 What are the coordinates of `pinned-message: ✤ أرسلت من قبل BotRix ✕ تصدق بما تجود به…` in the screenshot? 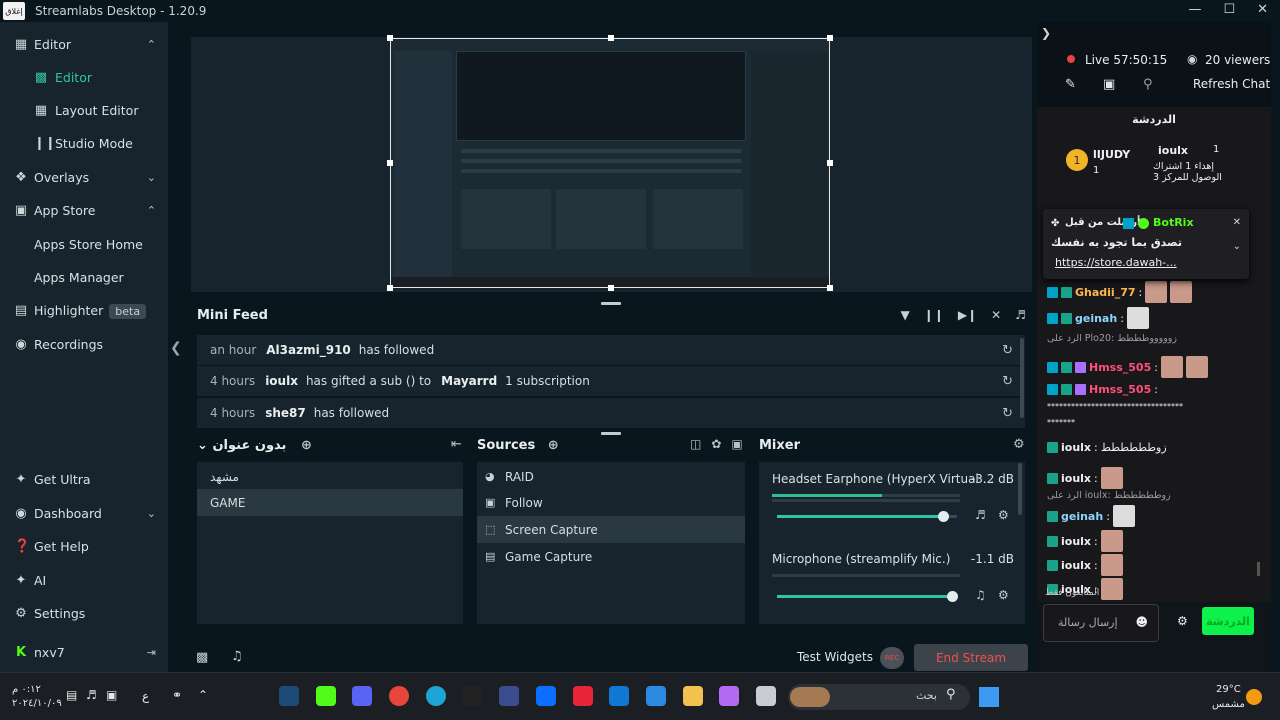 It's located at (1146, 244).